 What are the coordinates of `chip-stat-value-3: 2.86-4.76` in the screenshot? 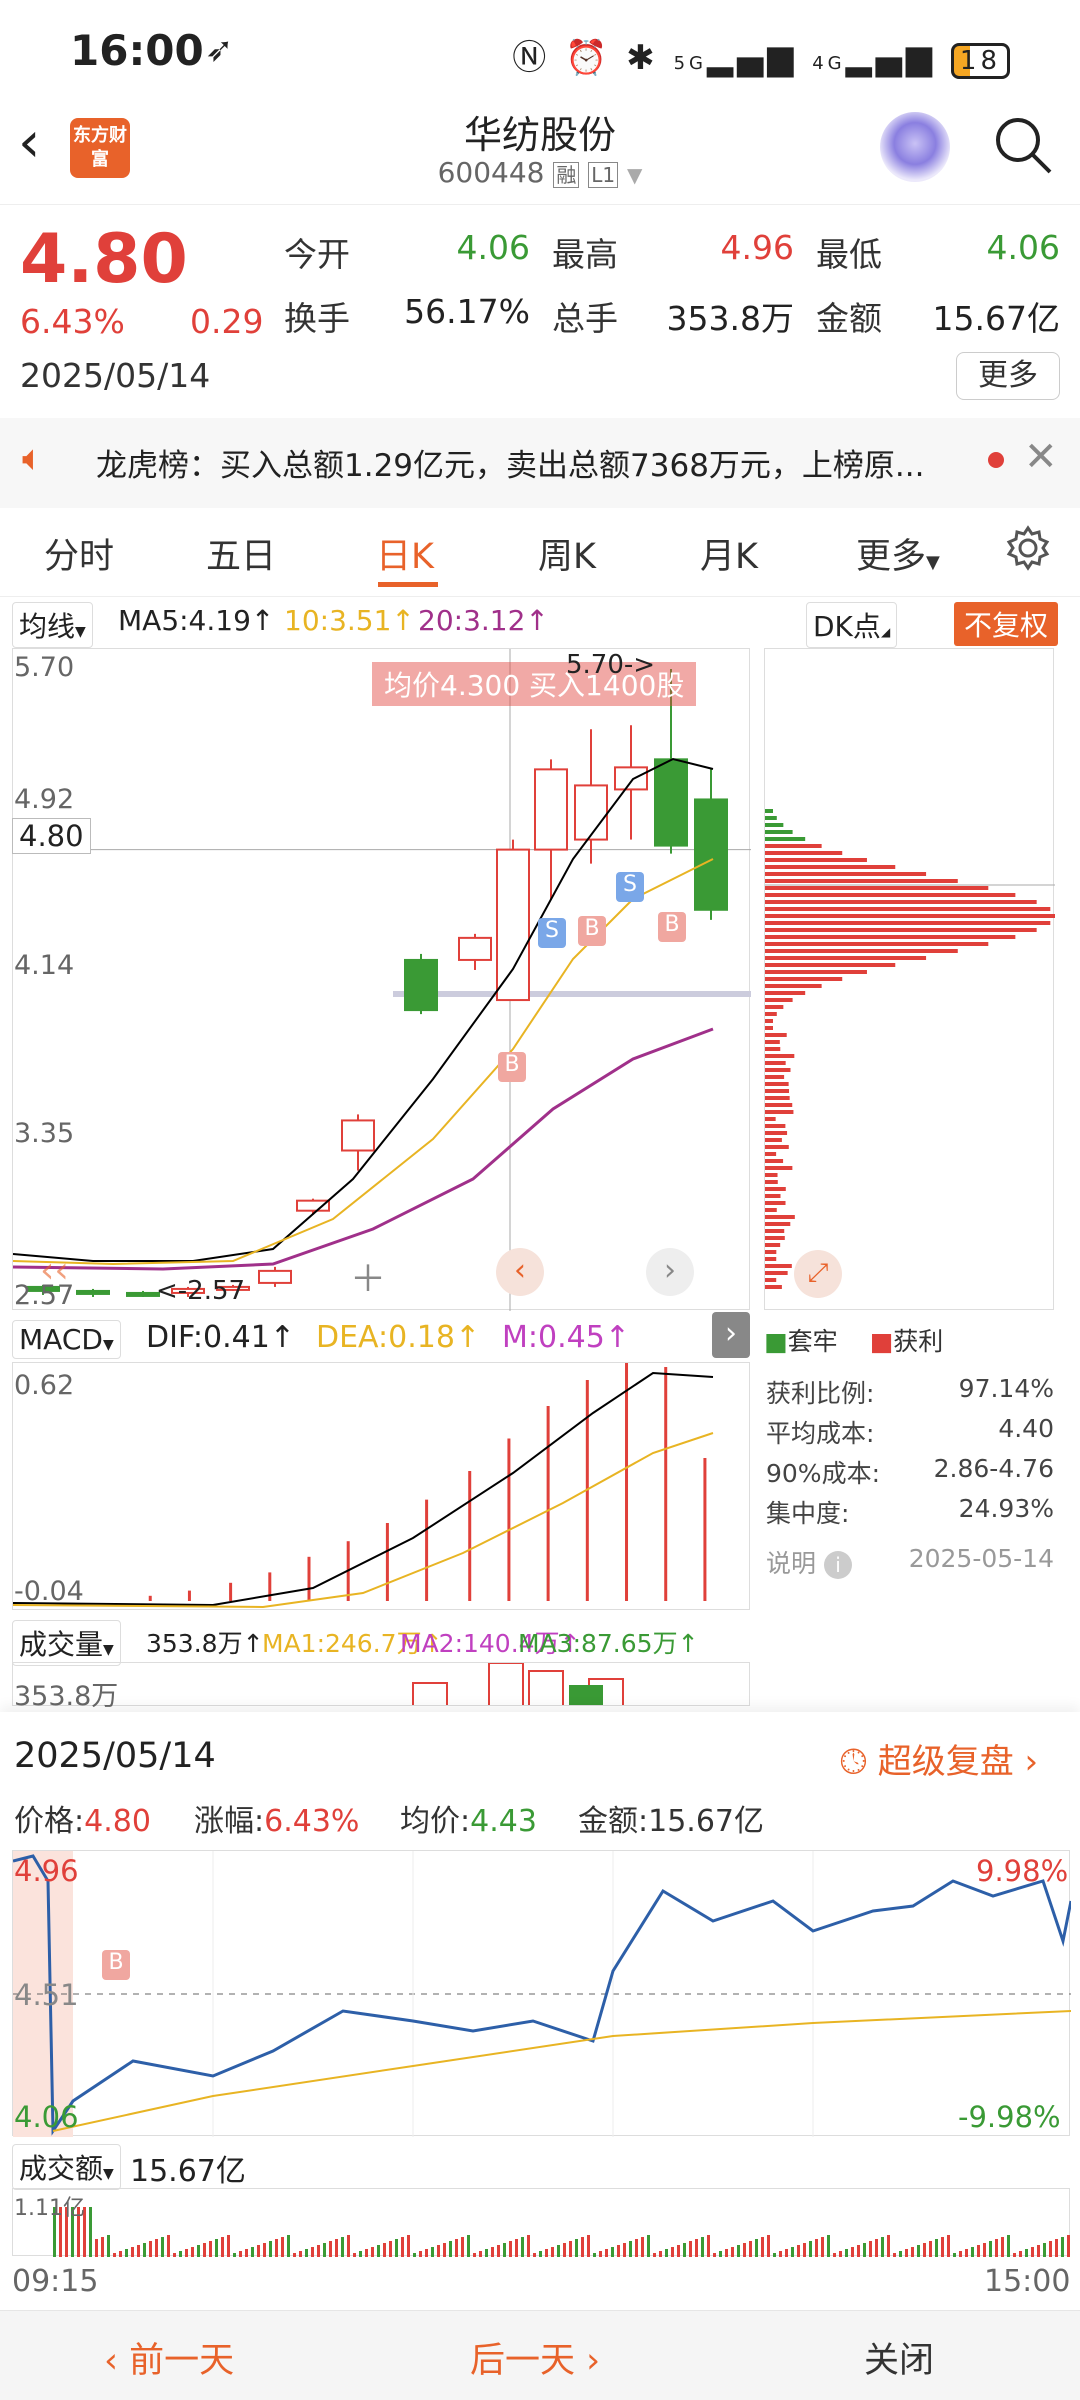 It's located at (977, 1468).